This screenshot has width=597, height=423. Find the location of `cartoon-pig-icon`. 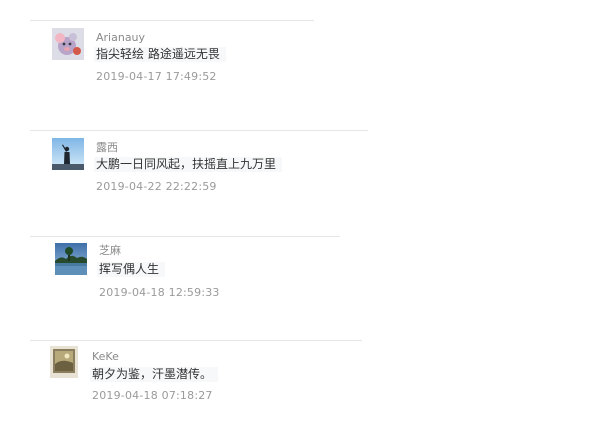

cartoon-pig-icon is located at coordinates (68, 44).